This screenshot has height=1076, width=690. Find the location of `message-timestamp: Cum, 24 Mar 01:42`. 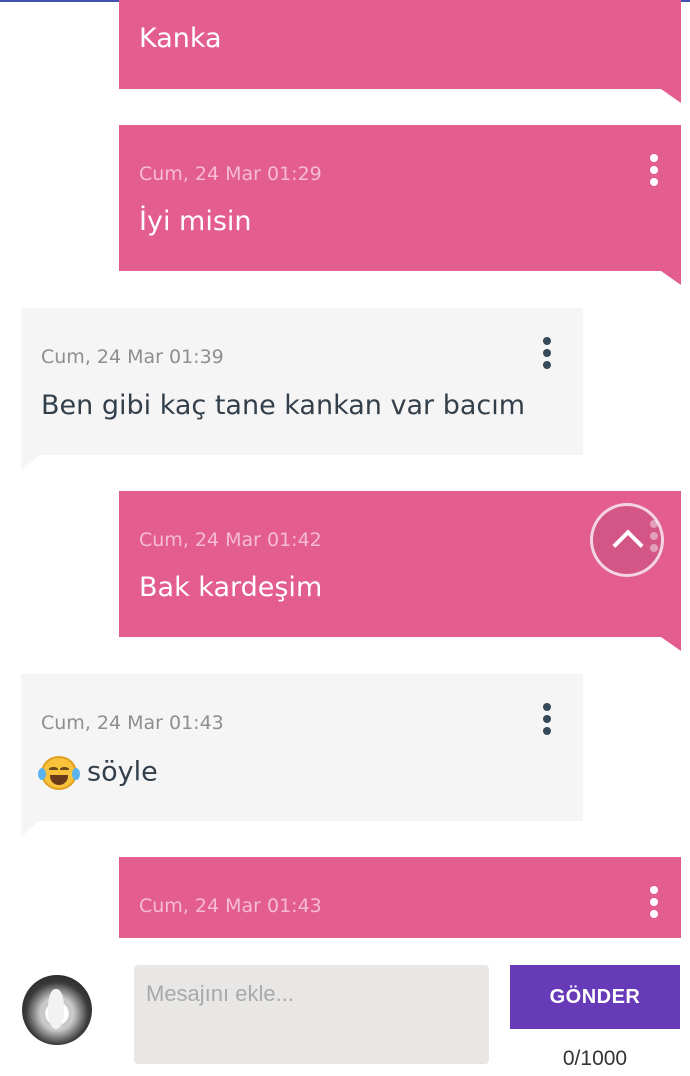

message-timestamp: Cum, 24 Mar 01:42 is located at coordinates (230, 540).